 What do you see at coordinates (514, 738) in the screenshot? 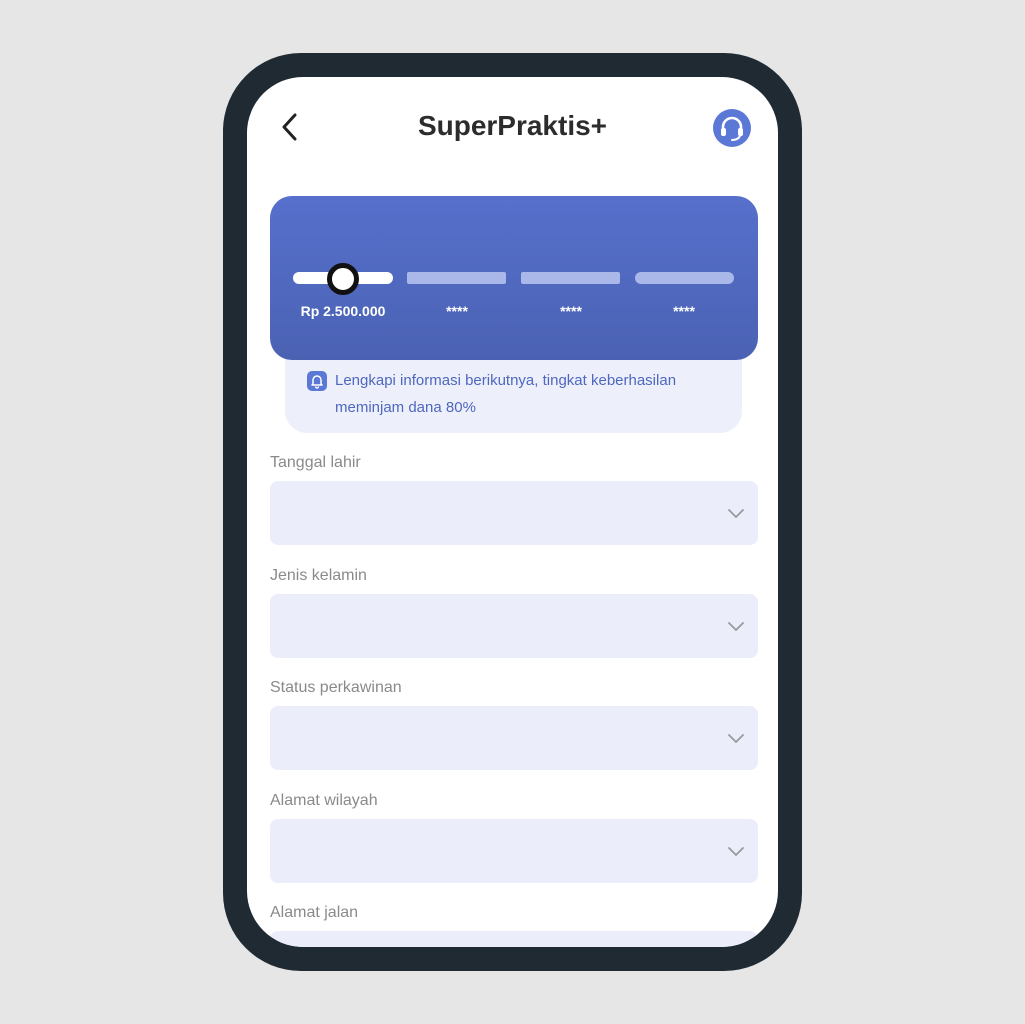
I see `marital-status-select` at bounding box center [514, 738].